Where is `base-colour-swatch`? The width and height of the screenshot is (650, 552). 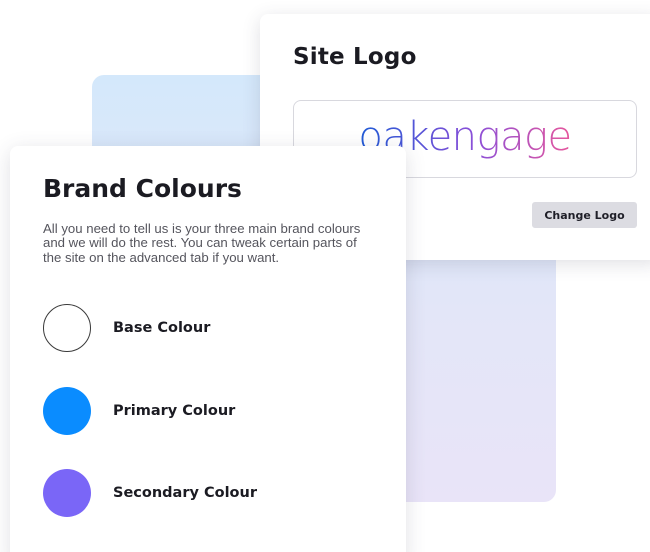 base-colour-swatch is located at coordinates (67, 328).